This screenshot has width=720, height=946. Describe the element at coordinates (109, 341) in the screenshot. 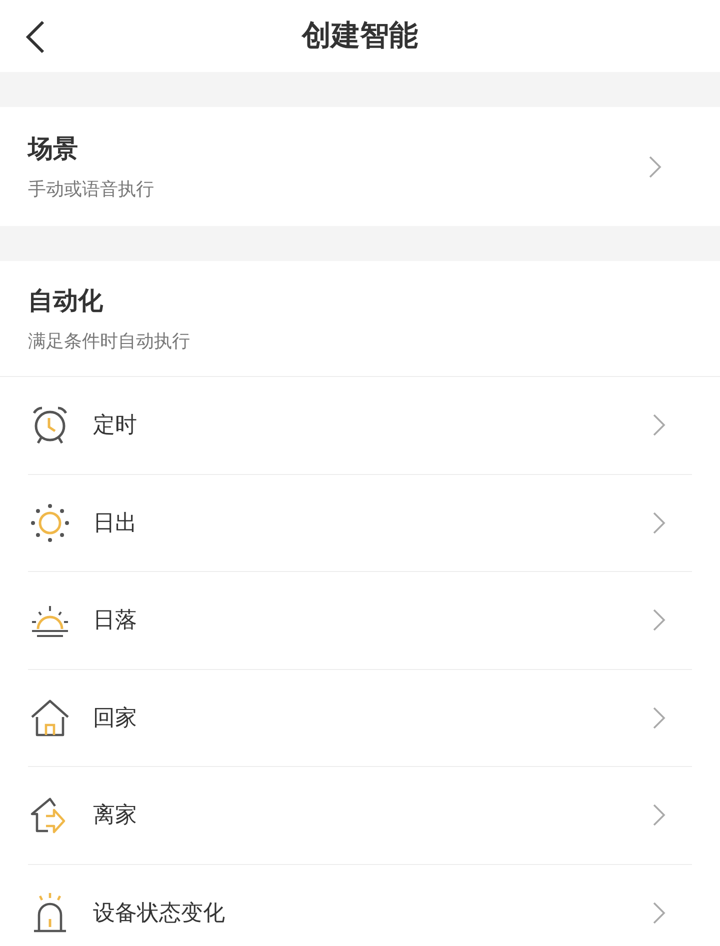

I see `section-subtitle: 满足条件时自动执行` at that location.